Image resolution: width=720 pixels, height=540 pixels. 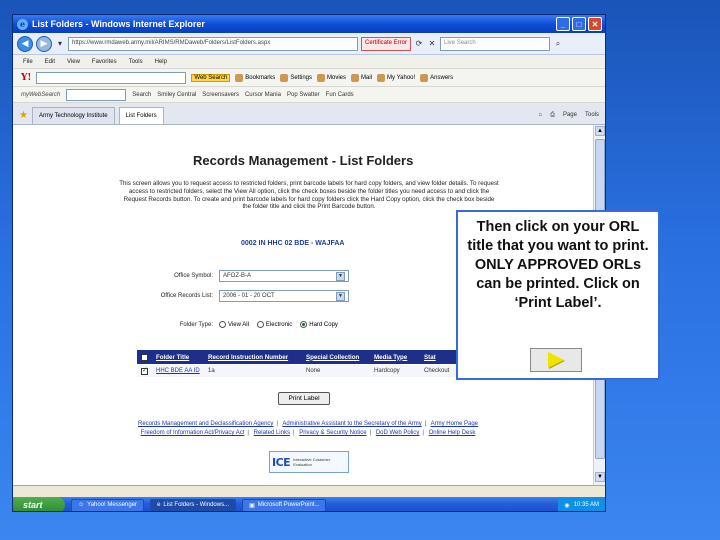 I want to click on close-button: ✕, so click(x=595, y=24).